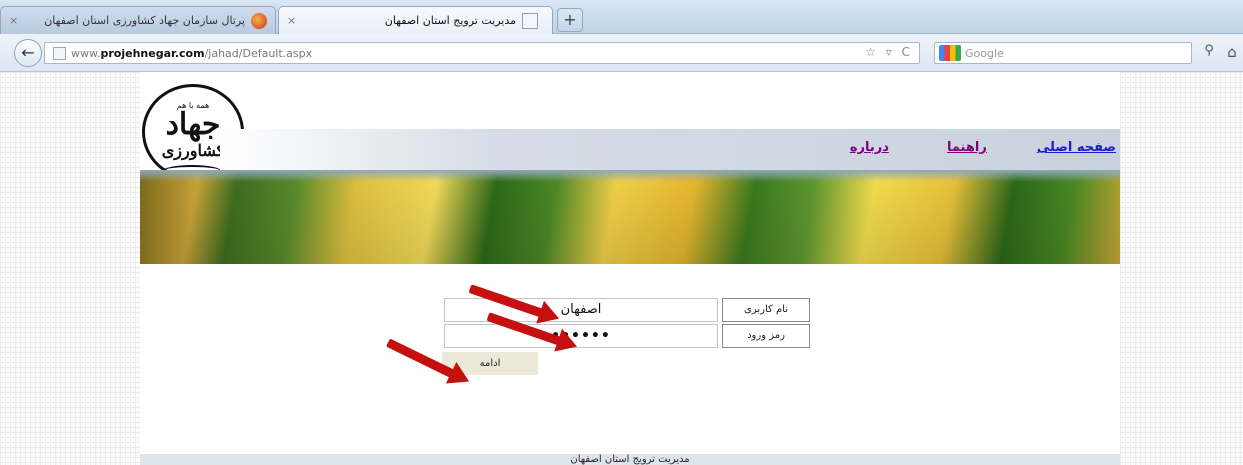  I want to click on page-identity-icon, so click(59, 53).